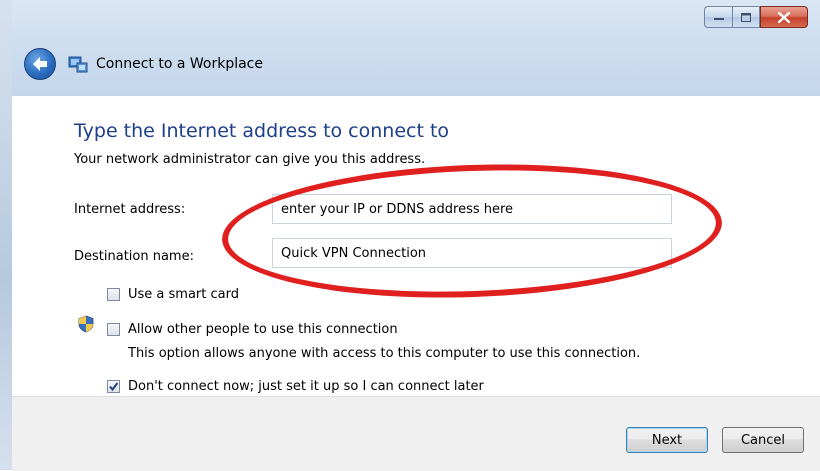 This screenshot has width=820, height=471. I want to click on smart-card-label: Use a smart card, so click(183, 294).